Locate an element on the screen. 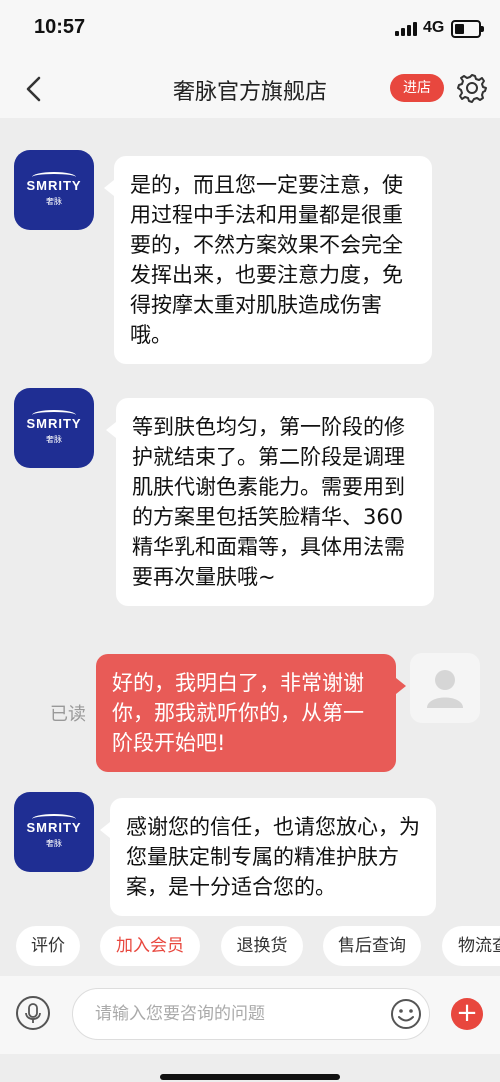 The width and height of the screenshot is (500, 1082). input-bar: 请输入您要咨询的问题 + is located at coordinates (250, 1015).